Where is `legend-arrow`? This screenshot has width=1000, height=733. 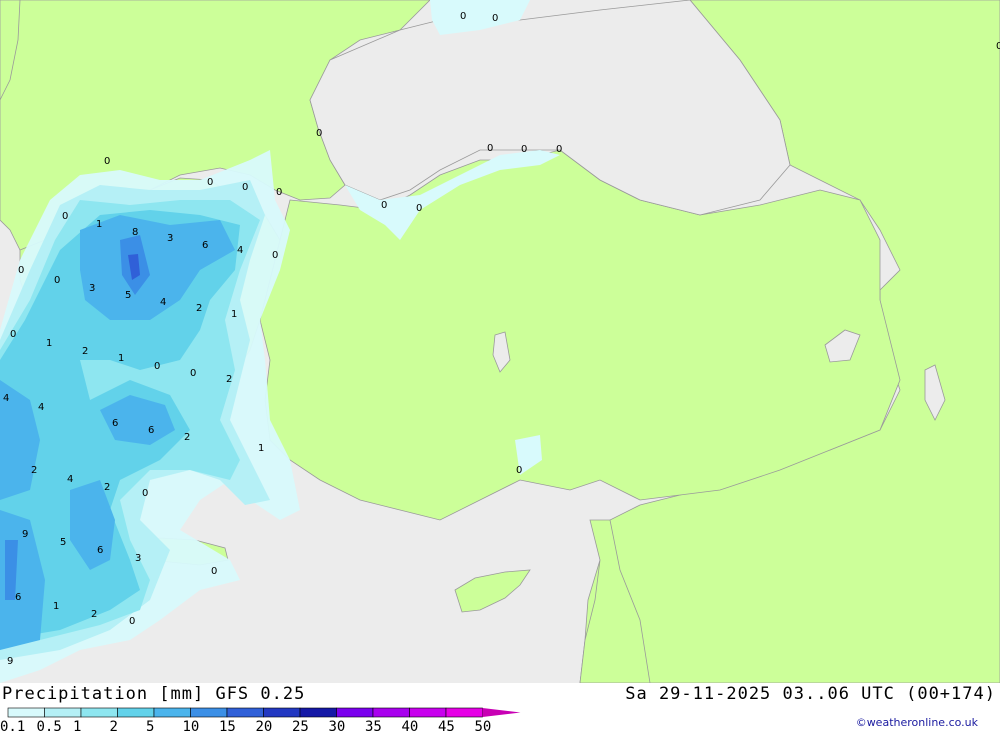
legend-arrow is located at coordinates (501, 712).